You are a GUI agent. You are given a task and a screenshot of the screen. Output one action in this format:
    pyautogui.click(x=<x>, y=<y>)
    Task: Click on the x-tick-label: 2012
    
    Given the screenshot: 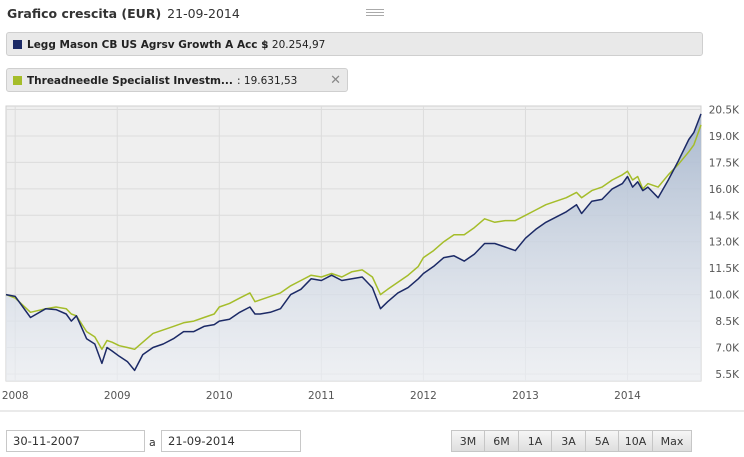 What is the action you would take?
    pyautogui.click(x=423, y=396)
    